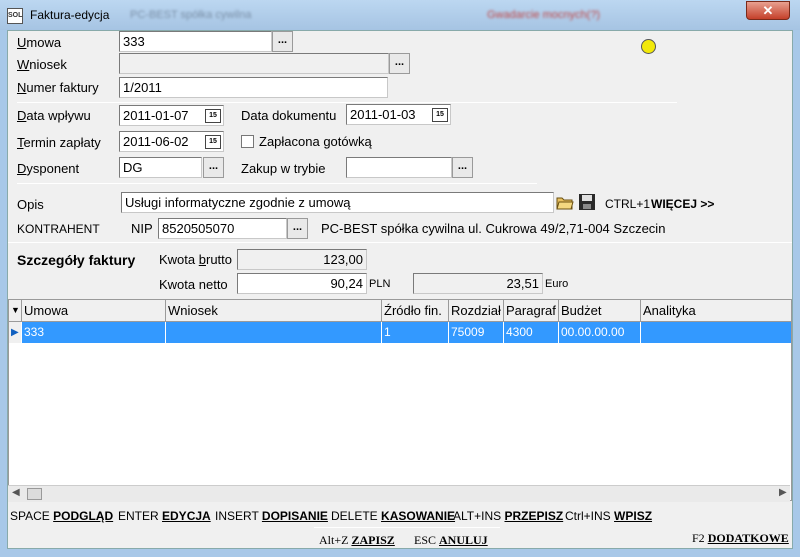  I want to click on save-icon, so click(587, 202).